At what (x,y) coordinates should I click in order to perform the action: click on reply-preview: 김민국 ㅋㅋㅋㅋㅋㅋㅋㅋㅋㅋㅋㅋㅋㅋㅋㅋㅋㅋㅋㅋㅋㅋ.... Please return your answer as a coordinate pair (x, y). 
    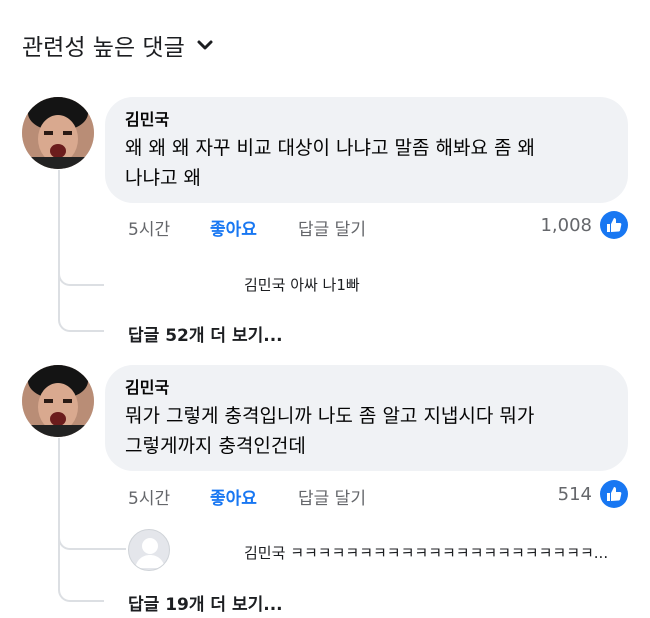
    Looking at the image, I should click on (426, 552).